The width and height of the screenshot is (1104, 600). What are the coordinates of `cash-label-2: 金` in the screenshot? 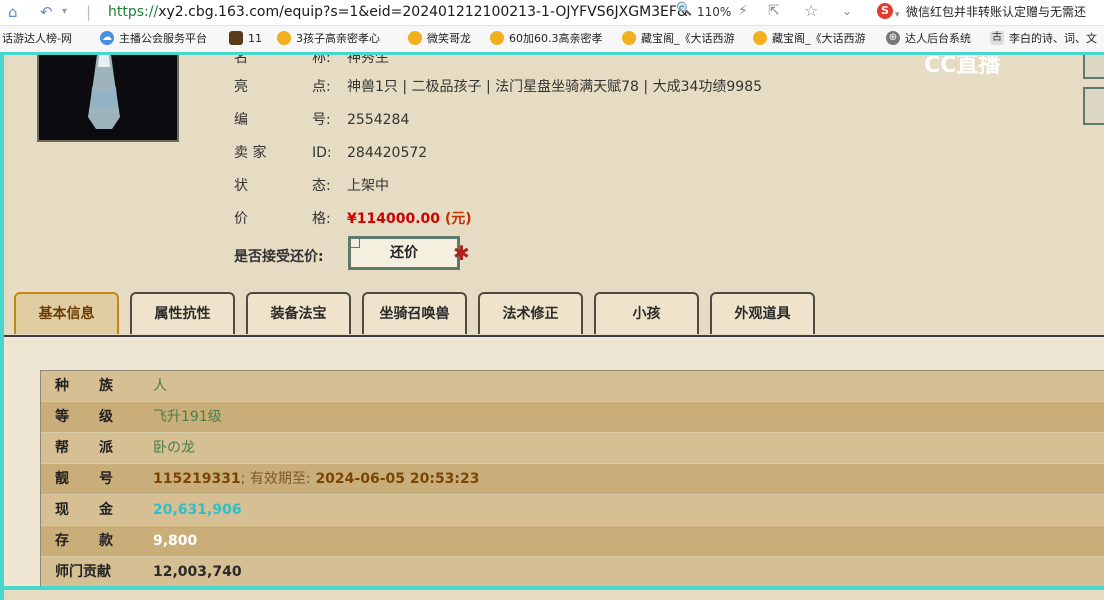 It's located at (106, 510).